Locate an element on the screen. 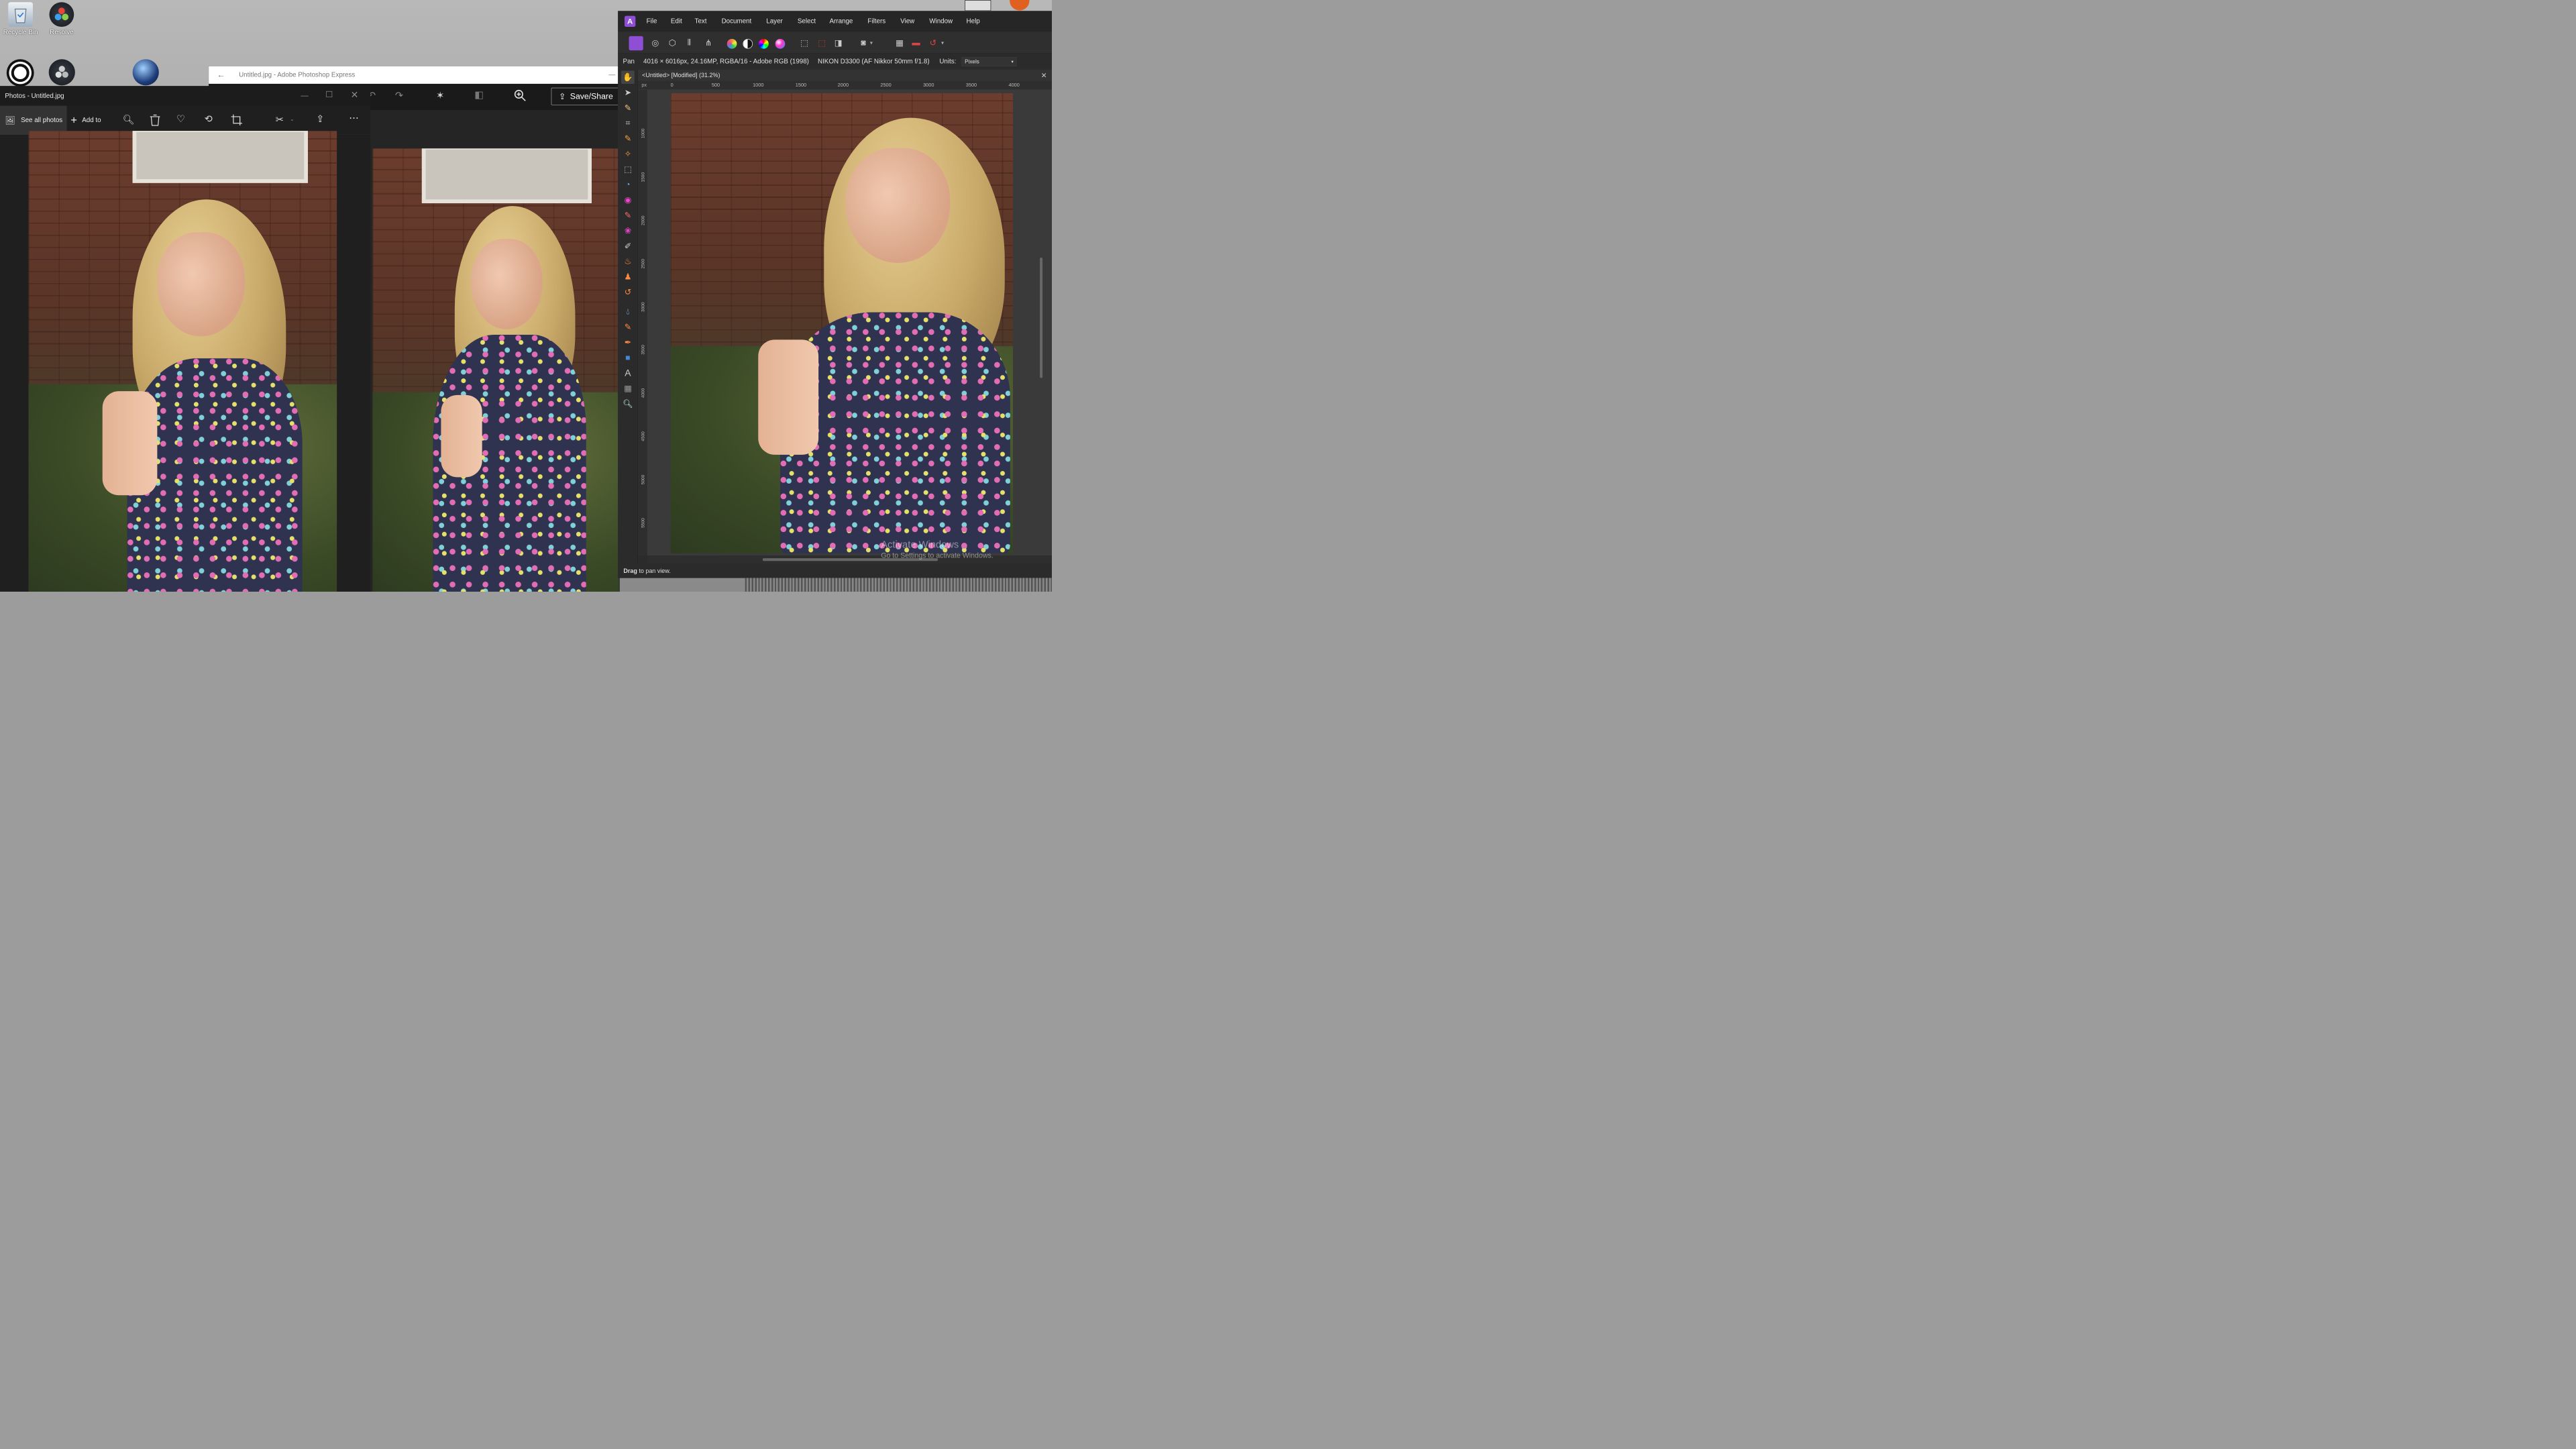 This screenshot has height=1449, width=2576. redo-icon: ↷ is located at coordinates (399, 96).